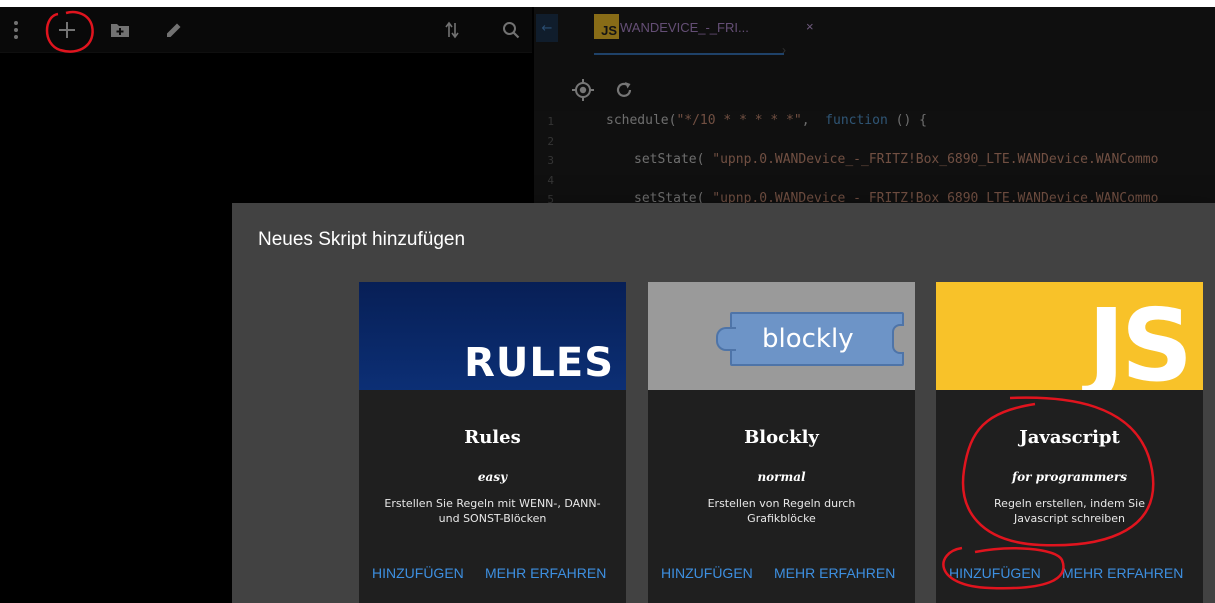 This screenshot has height=603, width=1215. What do you see at coordinates (606, 26) in the screenshot?
I see `js-file-icon: JS` at bounding box center [606, 26].